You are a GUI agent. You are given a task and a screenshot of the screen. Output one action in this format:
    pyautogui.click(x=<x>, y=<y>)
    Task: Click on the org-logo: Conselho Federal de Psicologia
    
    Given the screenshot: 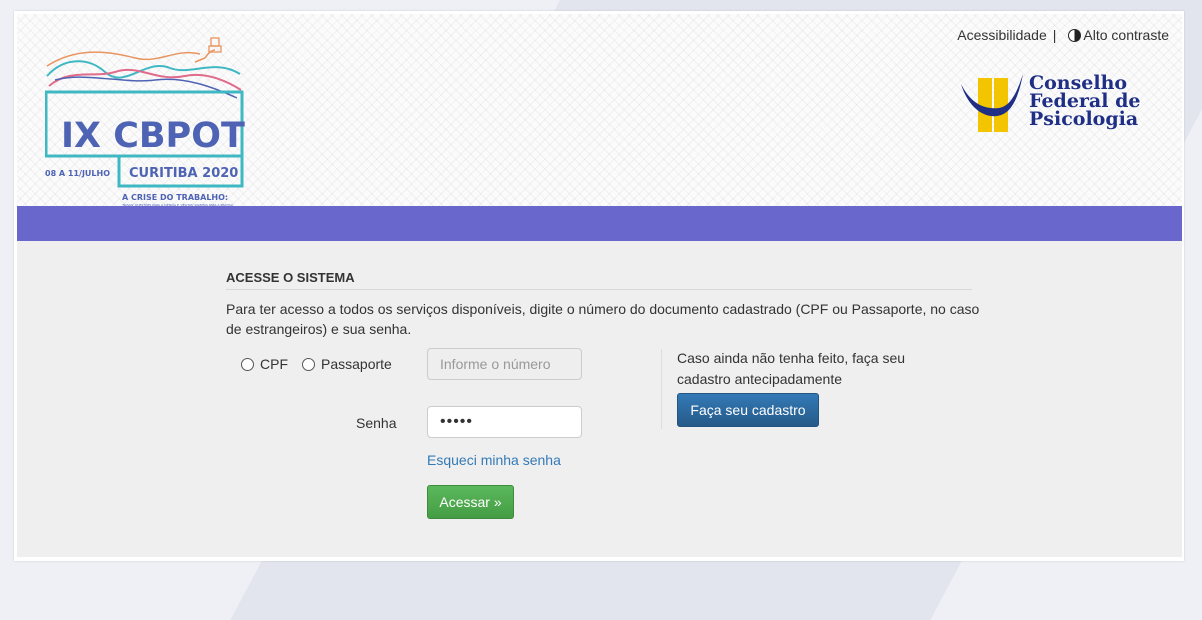 What is the action you would take?
    pyautogui.click(x=1061, y=103)
    